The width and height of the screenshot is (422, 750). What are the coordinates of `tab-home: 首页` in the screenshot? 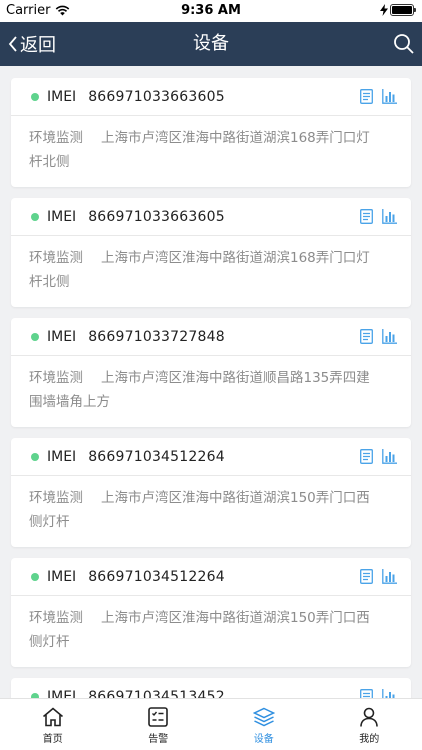 It's located at (53, 724).